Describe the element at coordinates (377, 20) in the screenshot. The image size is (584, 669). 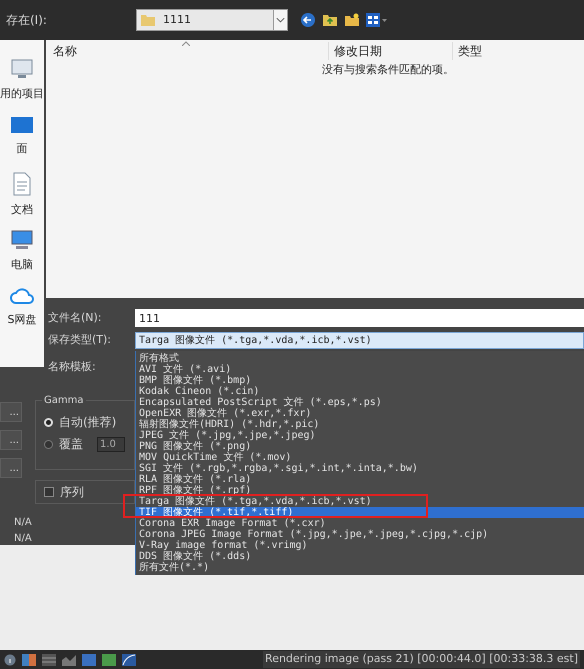
I see `view-menu-icon` at that location.